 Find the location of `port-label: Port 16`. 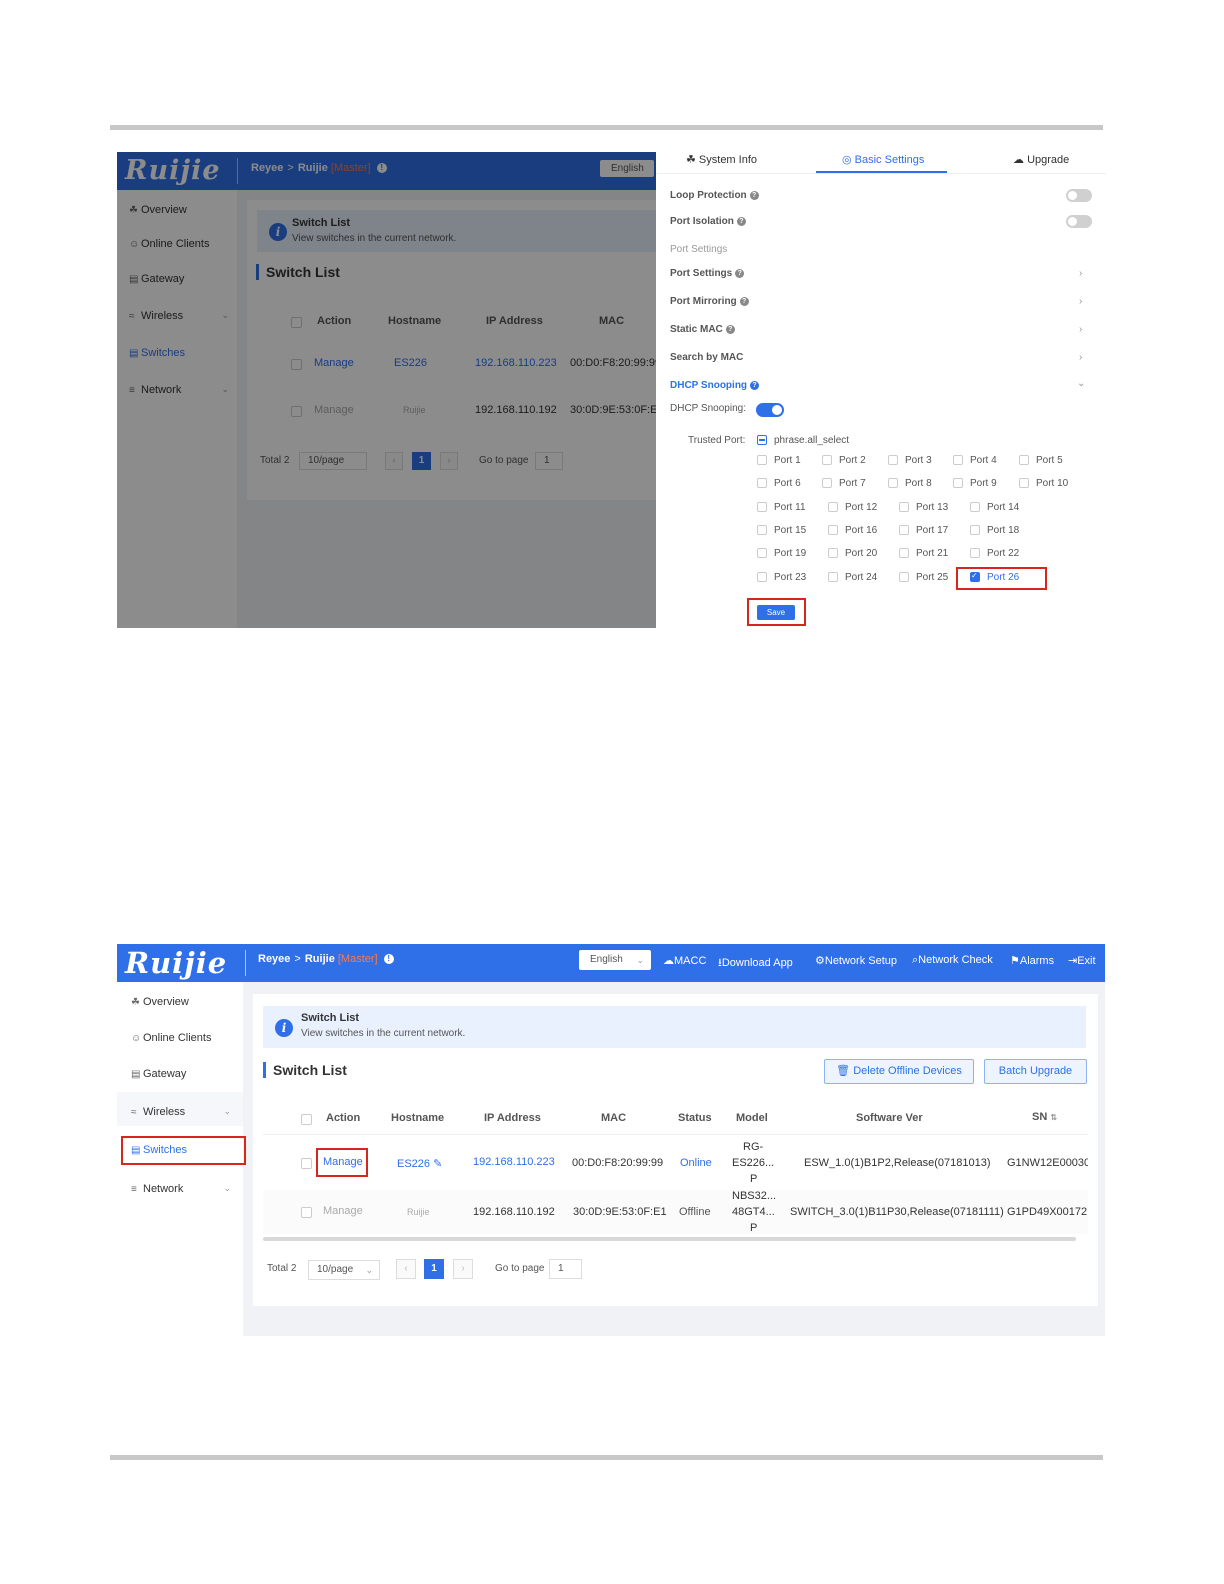

port-label: Port 16 is located at coordinates (861, 530).